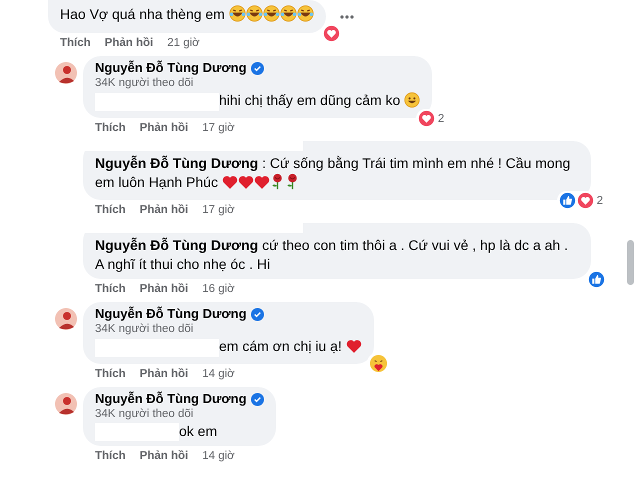  Describe the element at coordinates (187, 16) in the screenshot. I see `comment-text: Hao Vợ quá nha thèng em` at that location.